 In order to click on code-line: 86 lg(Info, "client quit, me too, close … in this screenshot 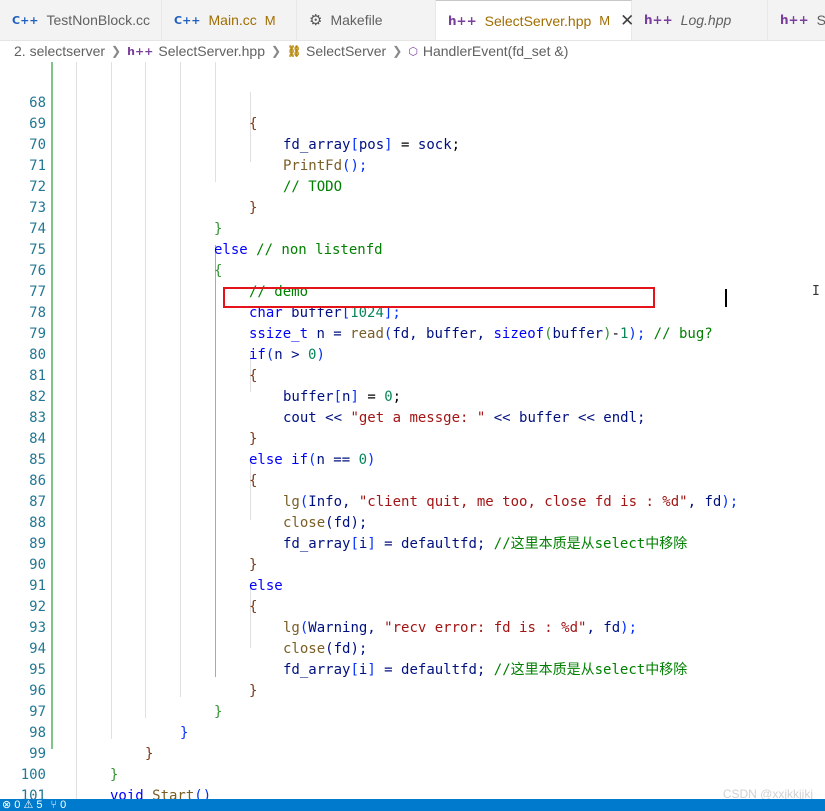, I will do `click(412, 480)`.